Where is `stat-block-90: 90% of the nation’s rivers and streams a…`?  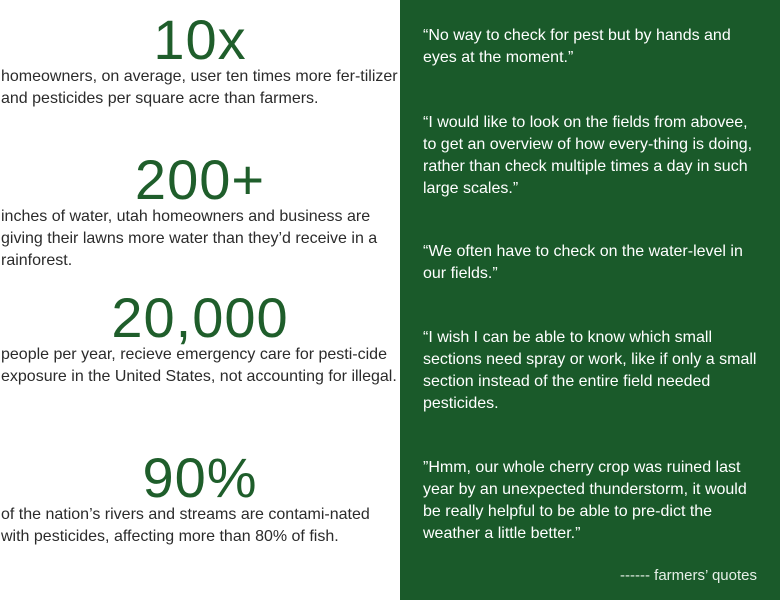 stat-block-90: 90% of the nation’s rivers and streams a… is located at coordinates (200, 497).